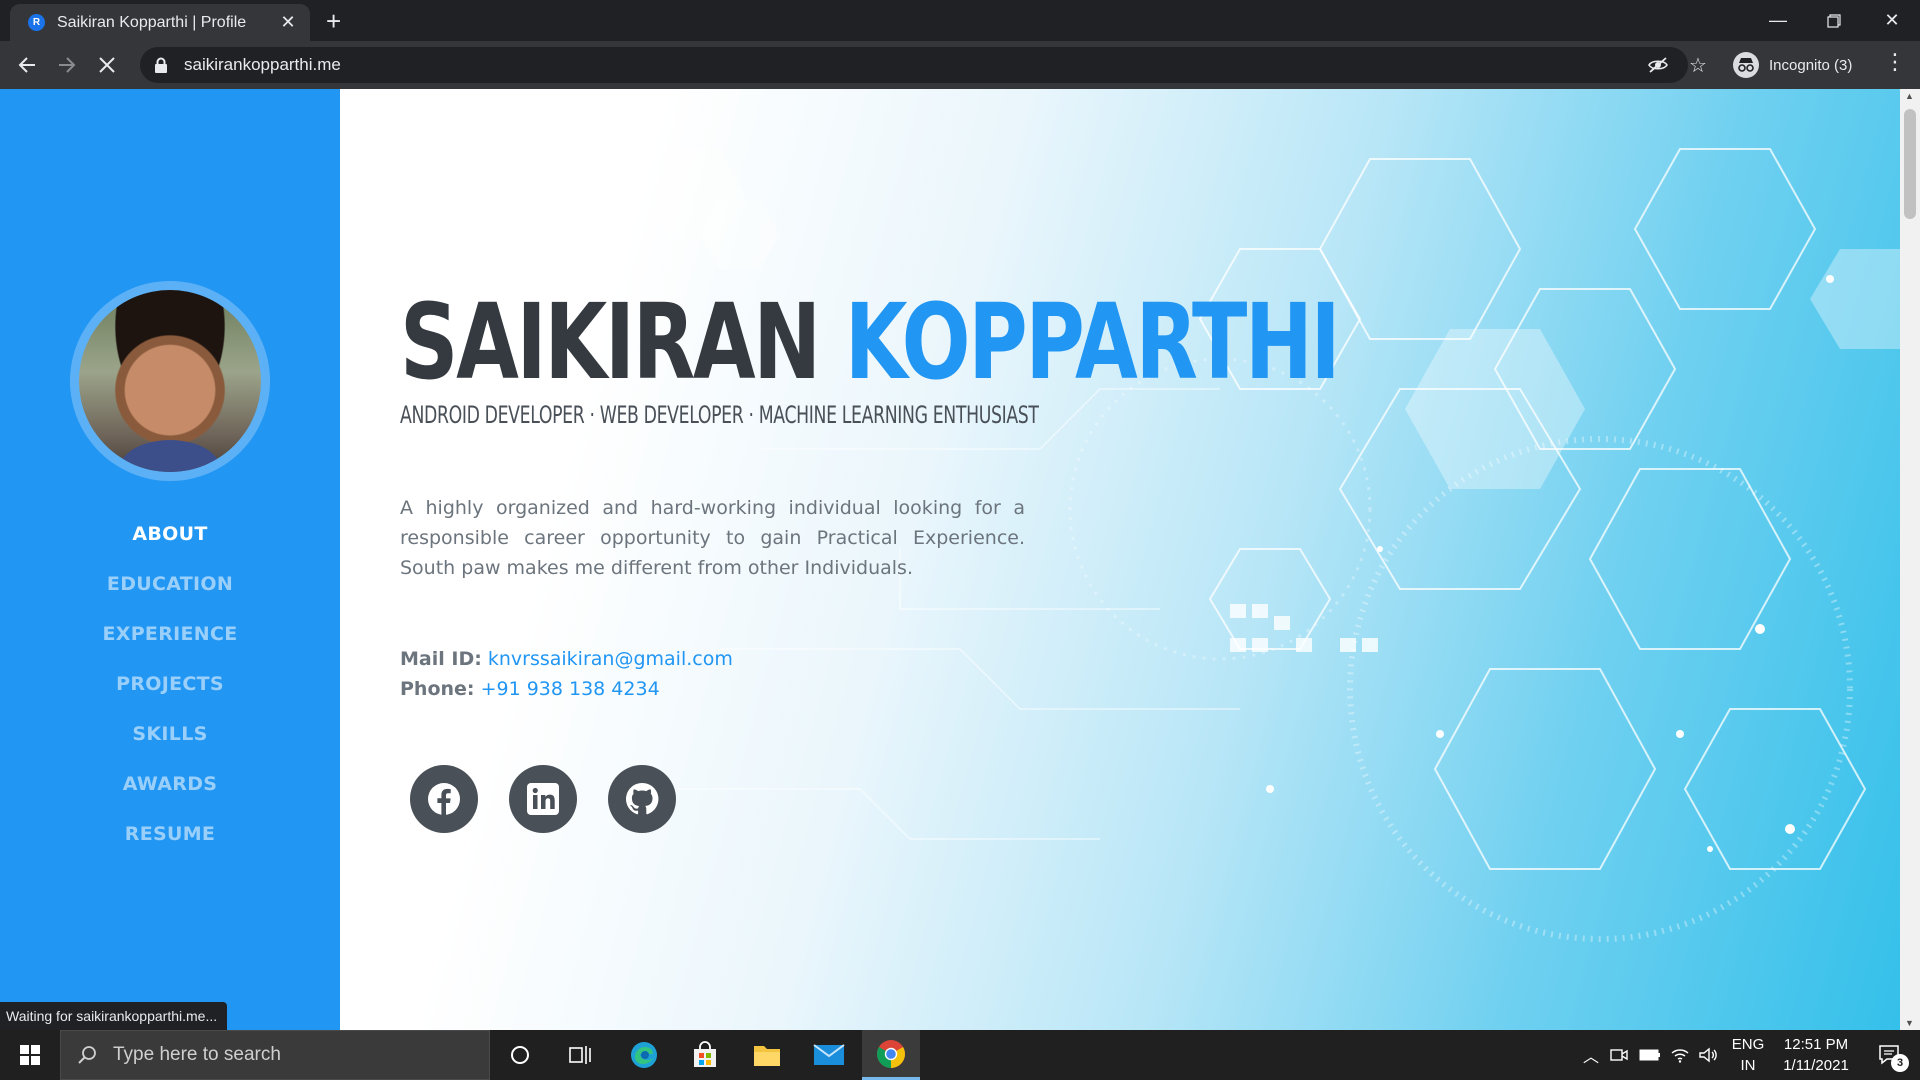  I want to click on notification-count-badge: 3, so click(1900, 1063).